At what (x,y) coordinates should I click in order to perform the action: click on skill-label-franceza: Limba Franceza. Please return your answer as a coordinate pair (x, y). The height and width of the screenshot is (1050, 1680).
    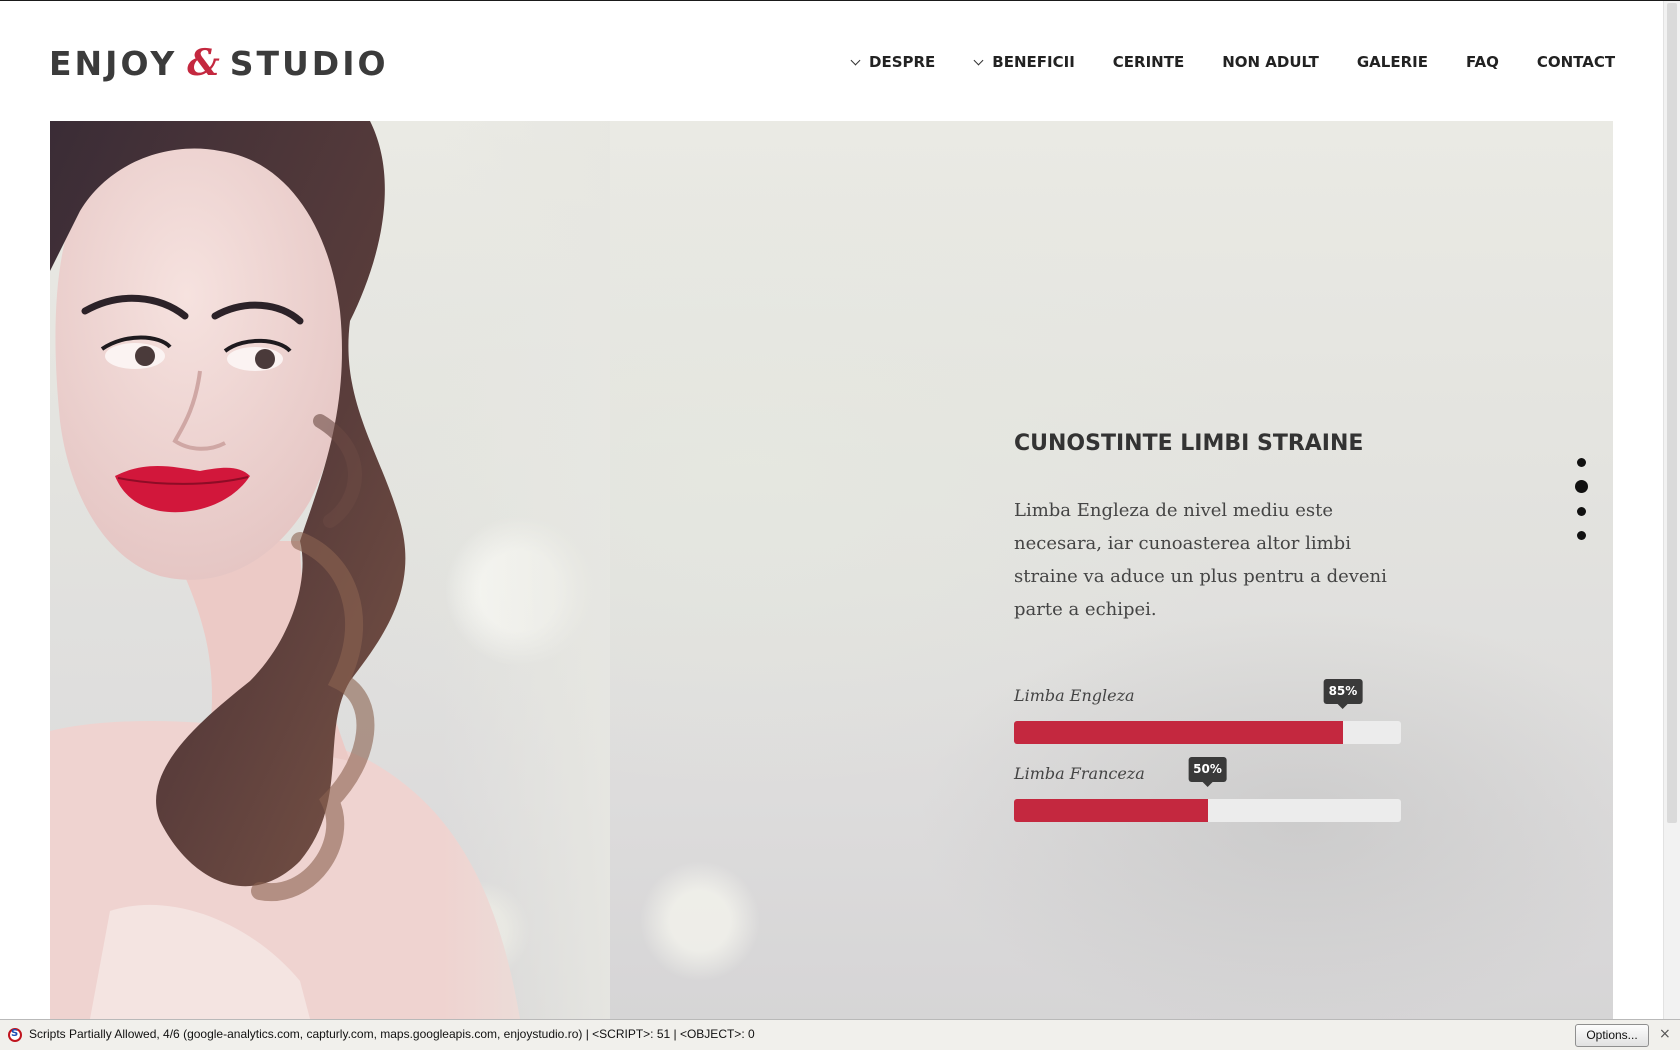
    Looking at the image, I should click on (1079, 773).